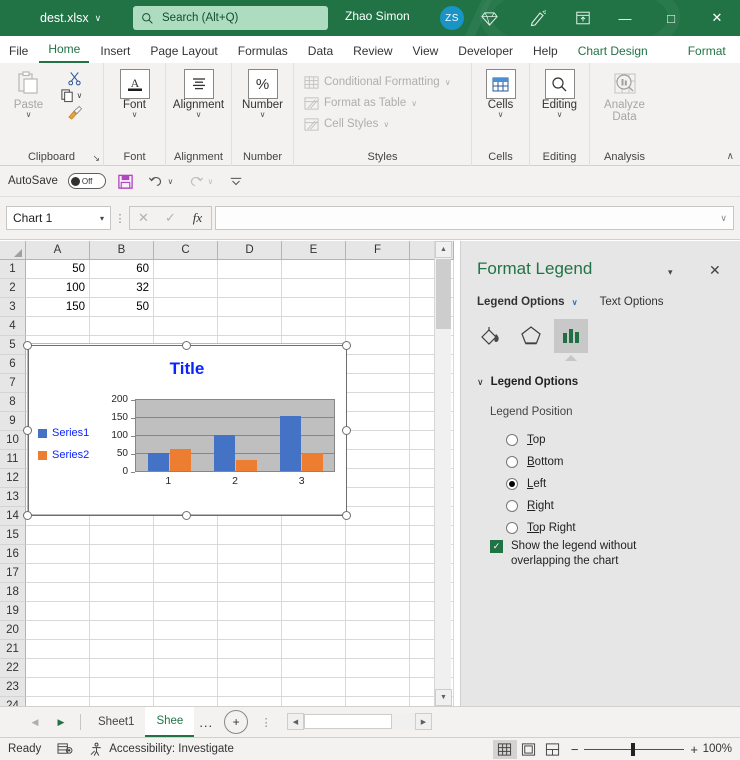  What do you see at coordinates (64, 51) in the screenshot?
I see `ribbon-tab-home: Home` at bounding box center [64, 51].